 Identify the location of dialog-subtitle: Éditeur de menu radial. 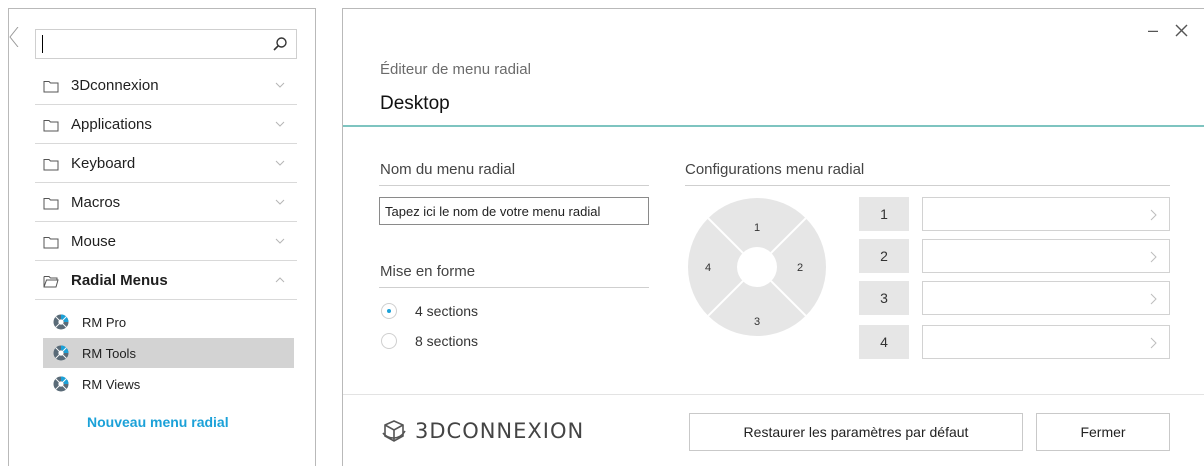
(455, 69).